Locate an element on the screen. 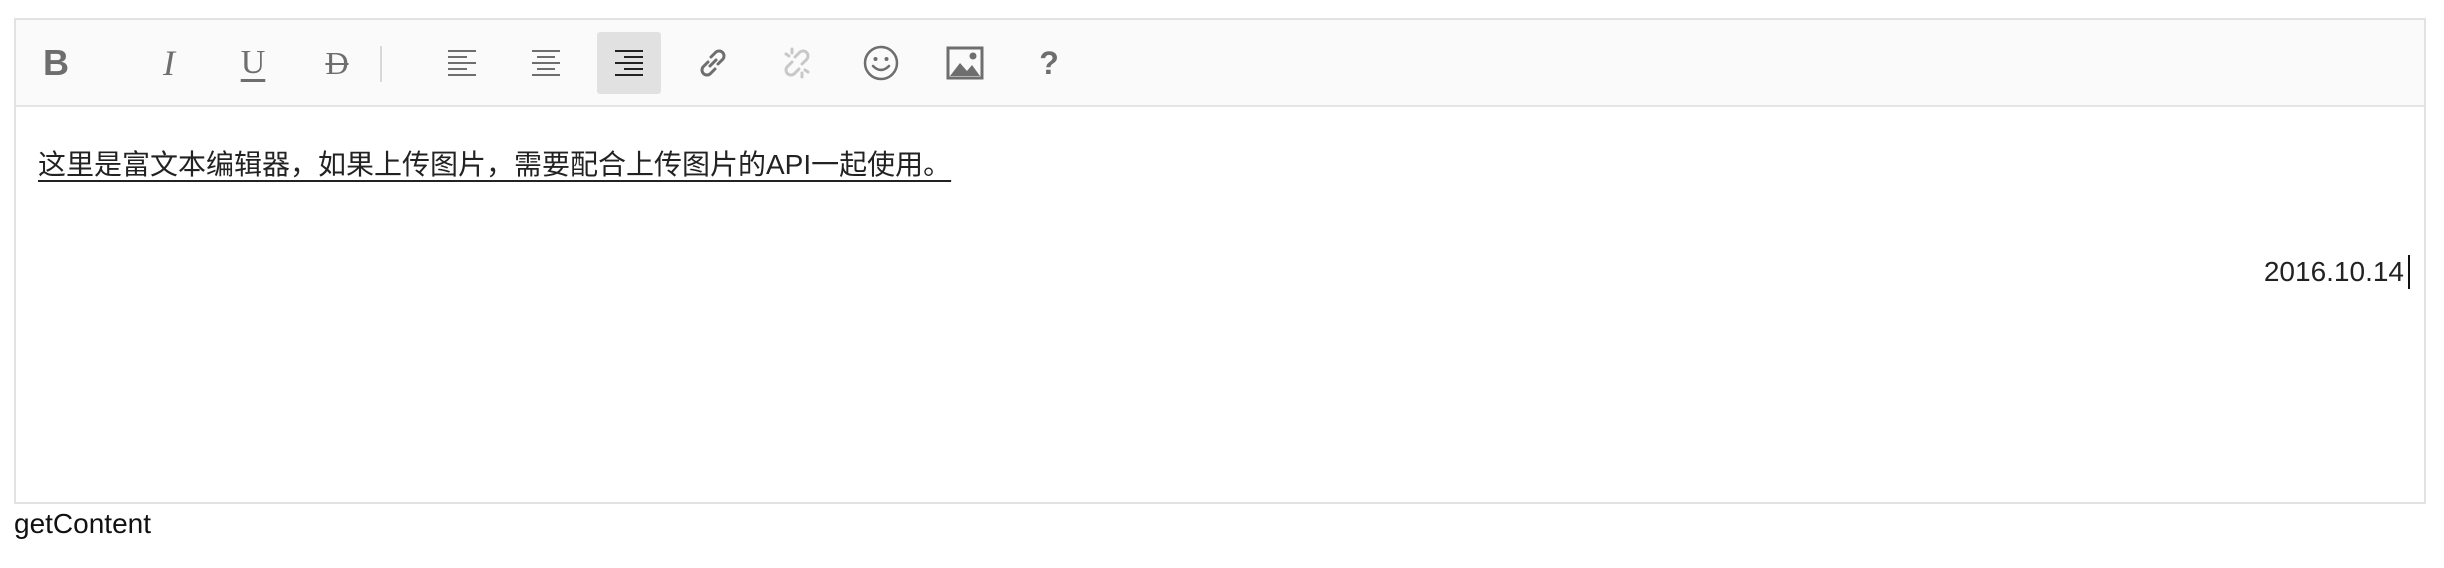 This screenshot has height=568, width=2444. image-icon is located at coordinates (965, 63).